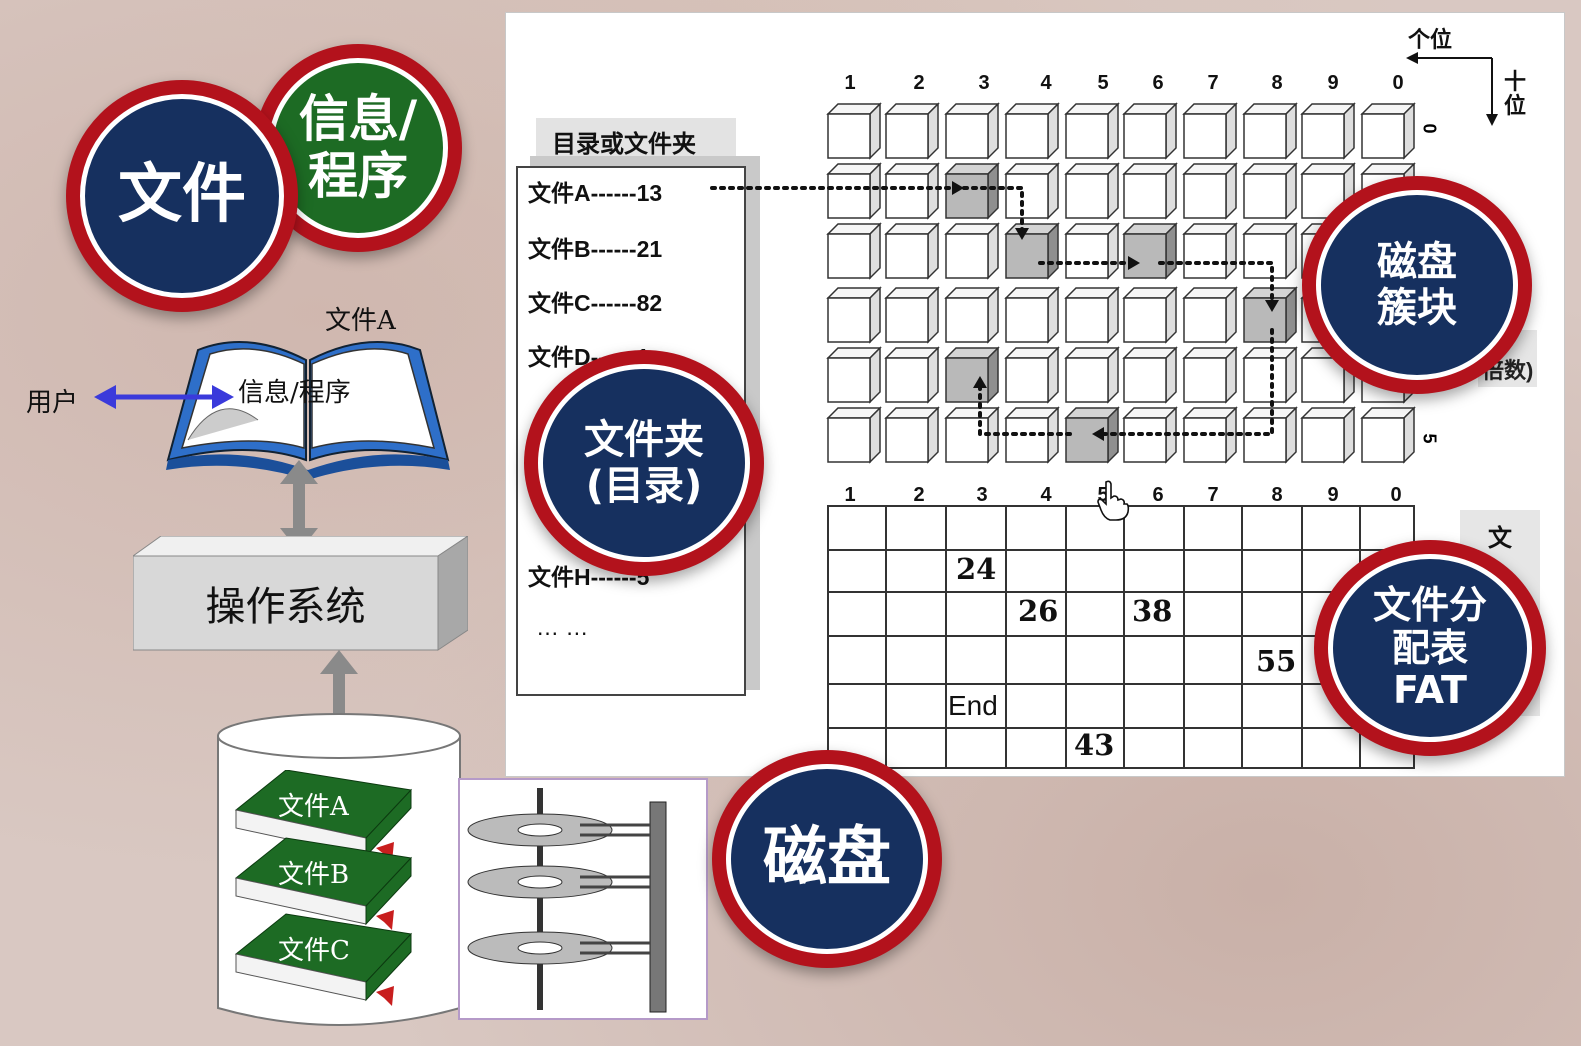 Image resolution: width=1581 pixels, height=1046 pixels. What do you see at coordinates (313, 807) in the screenshot?
I see `book-label-a: 文件A` at bounding box center [313, 807].